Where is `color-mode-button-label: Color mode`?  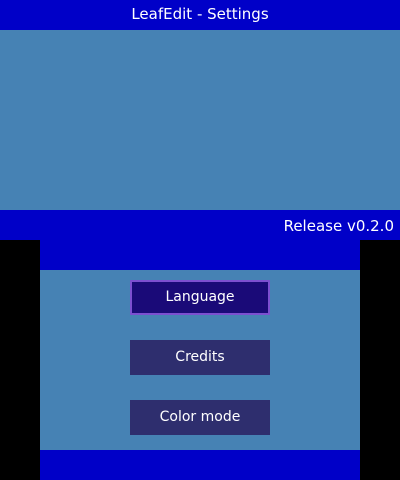 color-mode-button-label: Color mode is located at coordinates (200, 417).